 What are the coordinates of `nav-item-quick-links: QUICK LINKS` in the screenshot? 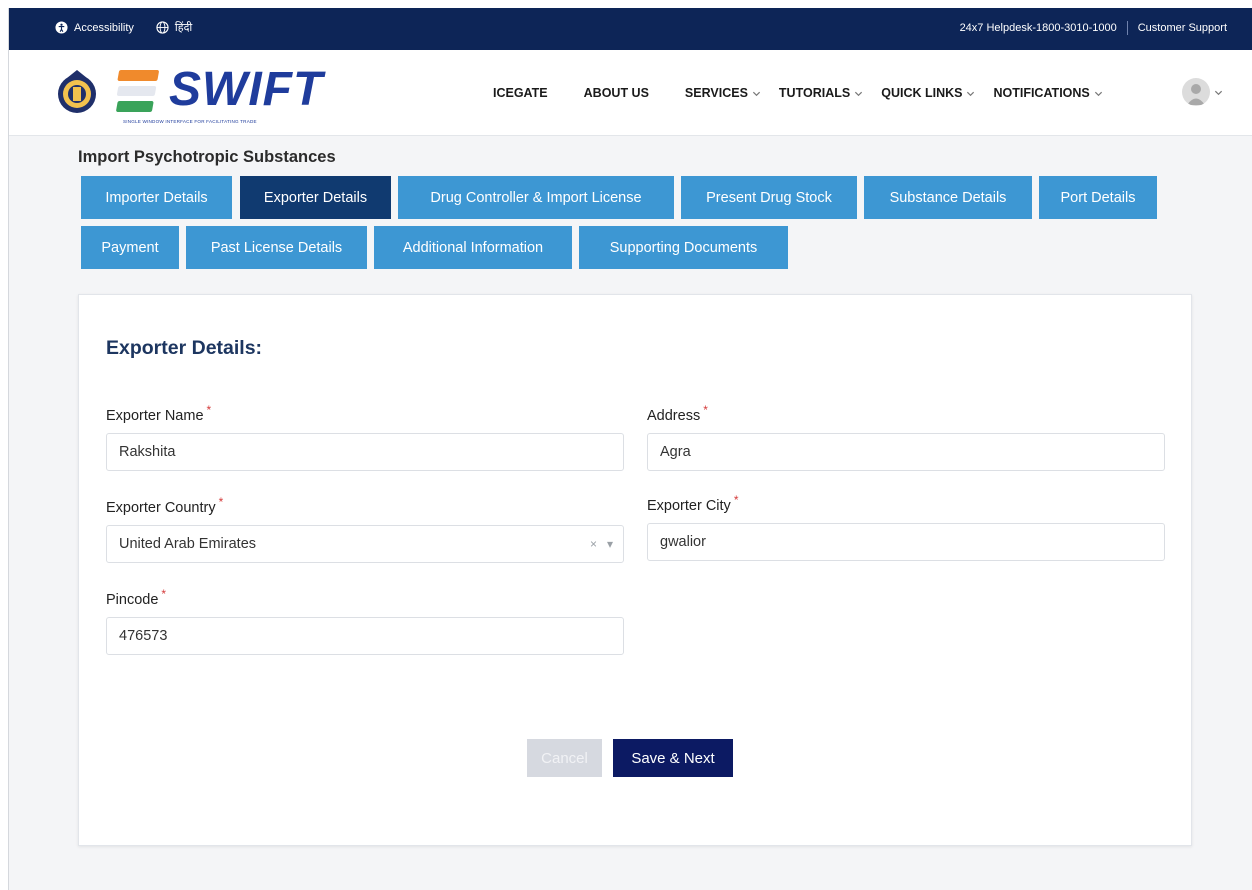 It's located at (928, 93).